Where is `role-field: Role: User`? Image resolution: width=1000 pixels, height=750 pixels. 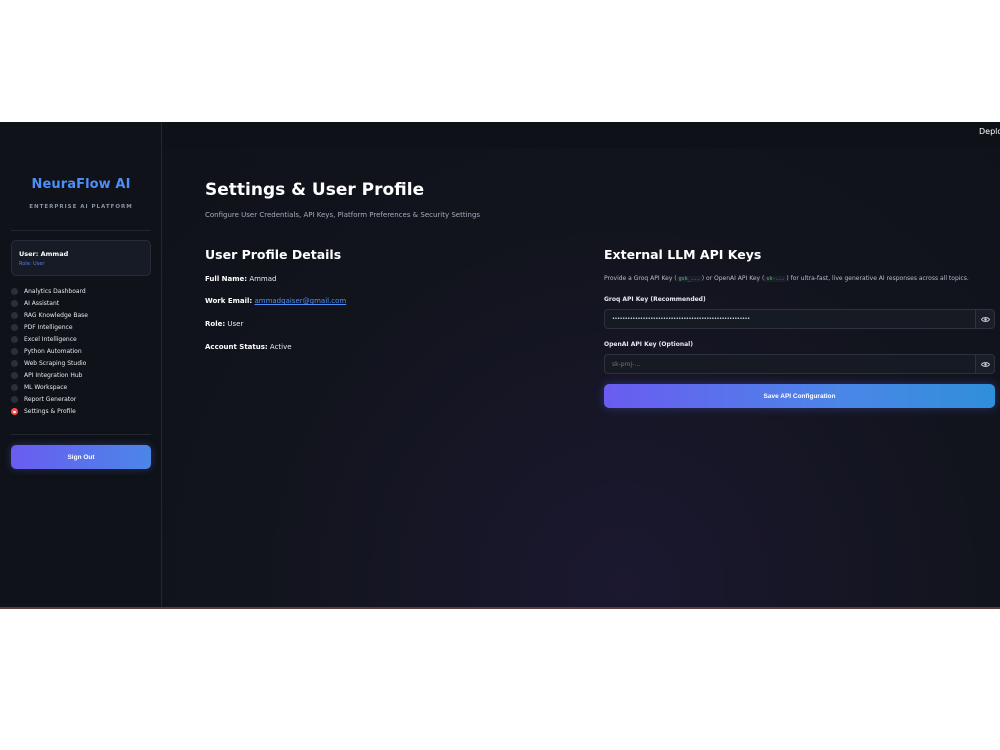
role-field: Role: User is located at coordinates (224, 324).